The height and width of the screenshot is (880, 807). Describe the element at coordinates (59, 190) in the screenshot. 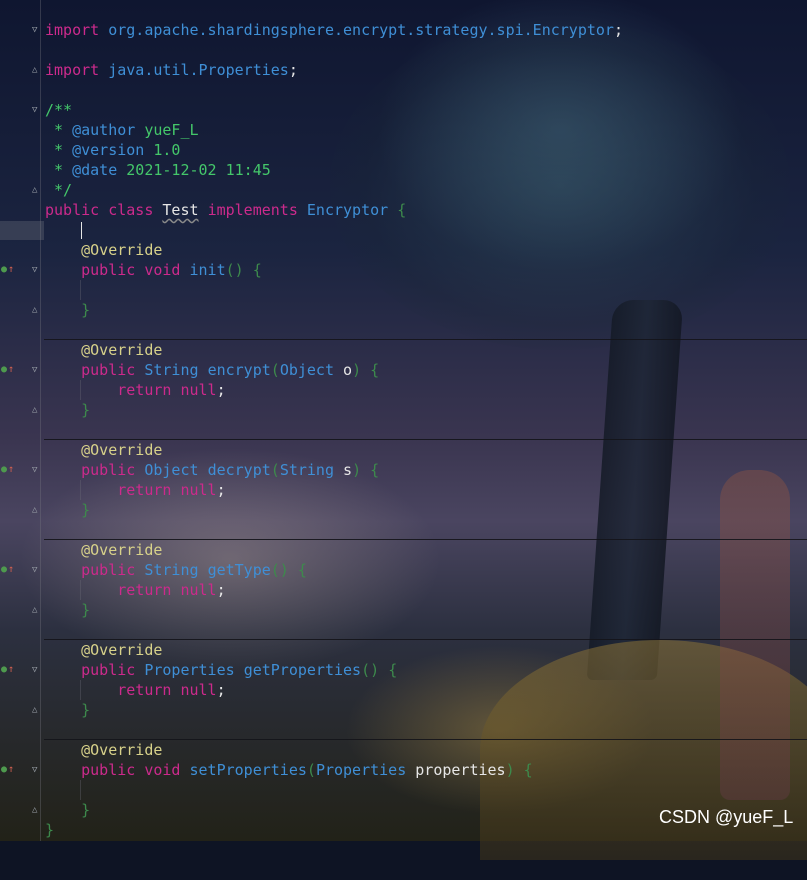

I see `javadoc-close: */` at that location.